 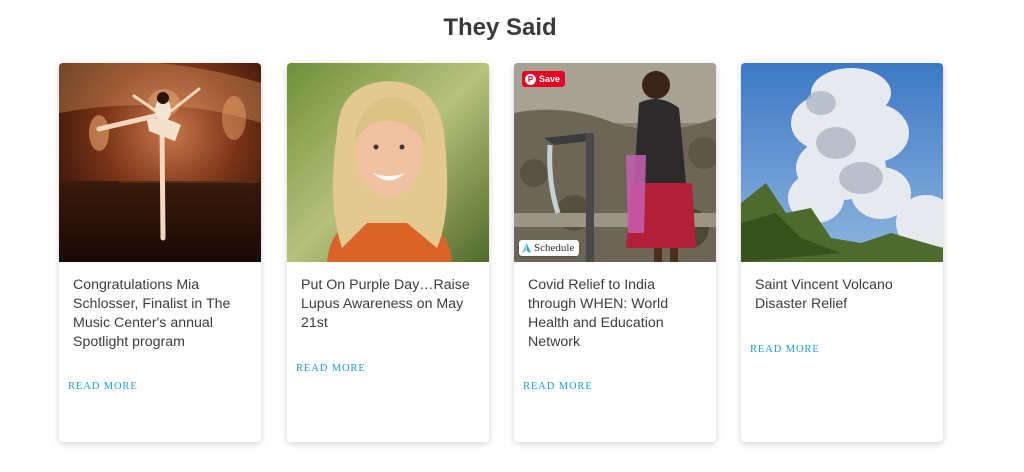 I want to click on pinterest-icon: P, so click(x=530, y=79).